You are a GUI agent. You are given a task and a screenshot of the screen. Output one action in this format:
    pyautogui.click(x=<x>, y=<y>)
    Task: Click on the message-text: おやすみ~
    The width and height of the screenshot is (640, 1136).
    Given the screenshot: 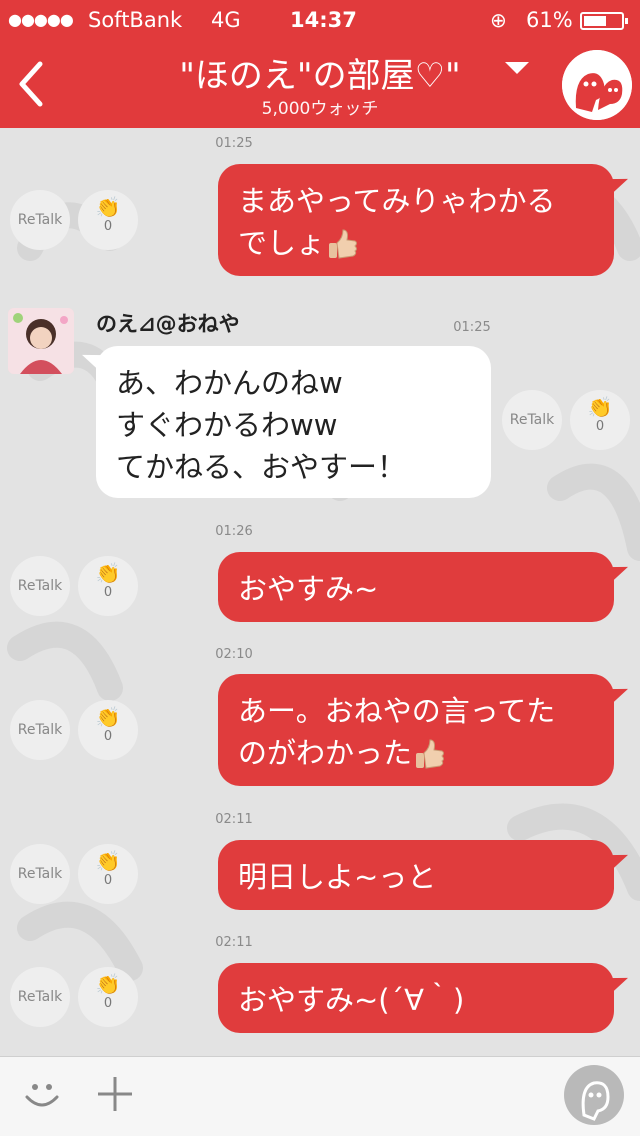 What is the action you would take?
    pyautogui.click(x=308, y=589)
    